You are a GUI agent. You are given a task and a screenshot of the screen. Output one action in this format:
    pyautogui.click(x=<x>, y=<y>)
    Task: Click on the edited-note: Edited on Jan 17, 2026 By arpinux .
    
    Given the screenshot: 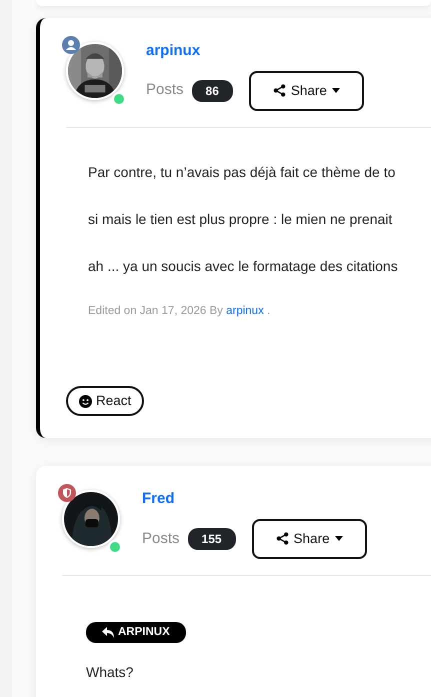 What is the action you would take?
    pyautogui.click(x=180, y=311)
    